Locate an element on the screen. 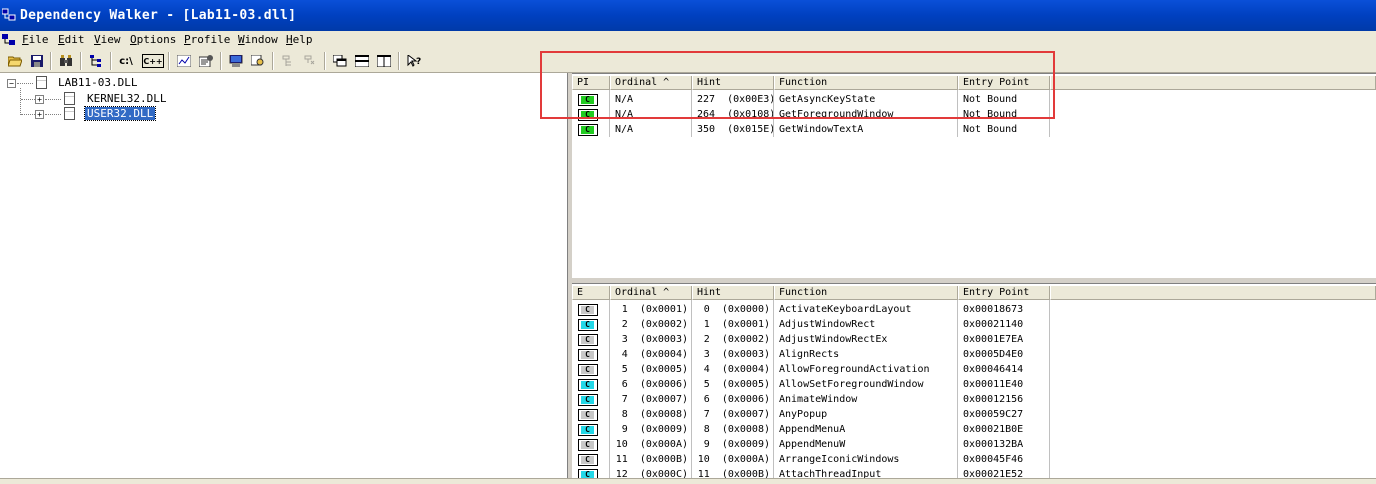 Image resolution: width=1376 pixels, height=484 pixels. tile-horizontal-button is located at coordinates (362, 61).